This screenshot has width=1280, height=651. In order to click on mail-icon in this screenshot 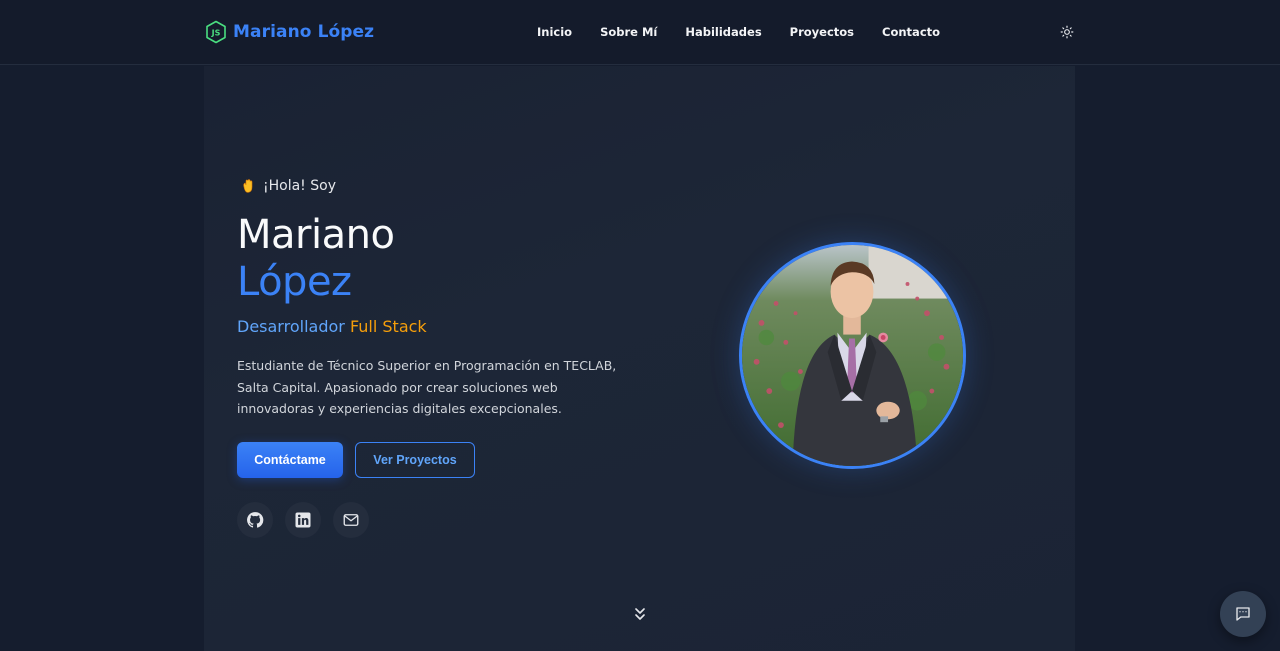, I will do `click(351, 520)`.